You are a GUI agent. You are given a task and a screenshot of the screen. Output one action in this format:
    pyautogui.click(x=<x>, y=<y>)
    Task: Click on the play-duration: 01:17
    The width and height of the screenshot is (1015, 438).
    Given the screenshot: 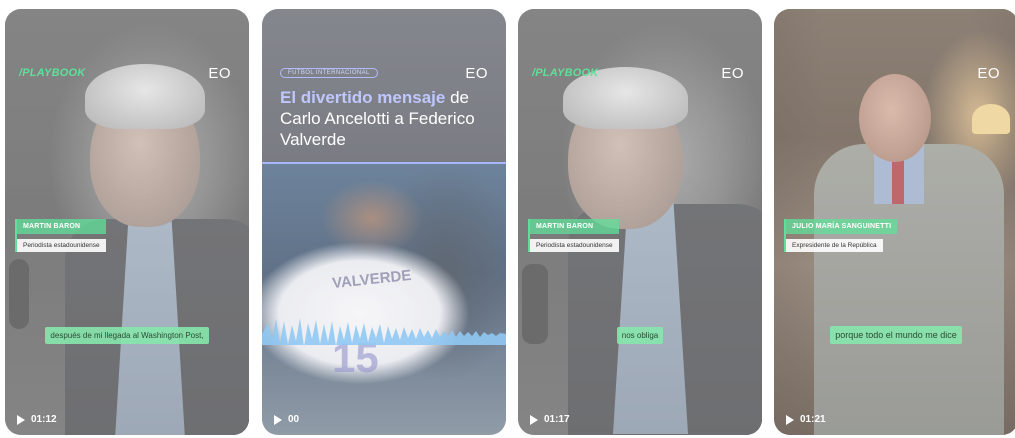 What is the action you would take?
    pyautogui.click(x=550, y=419)
    